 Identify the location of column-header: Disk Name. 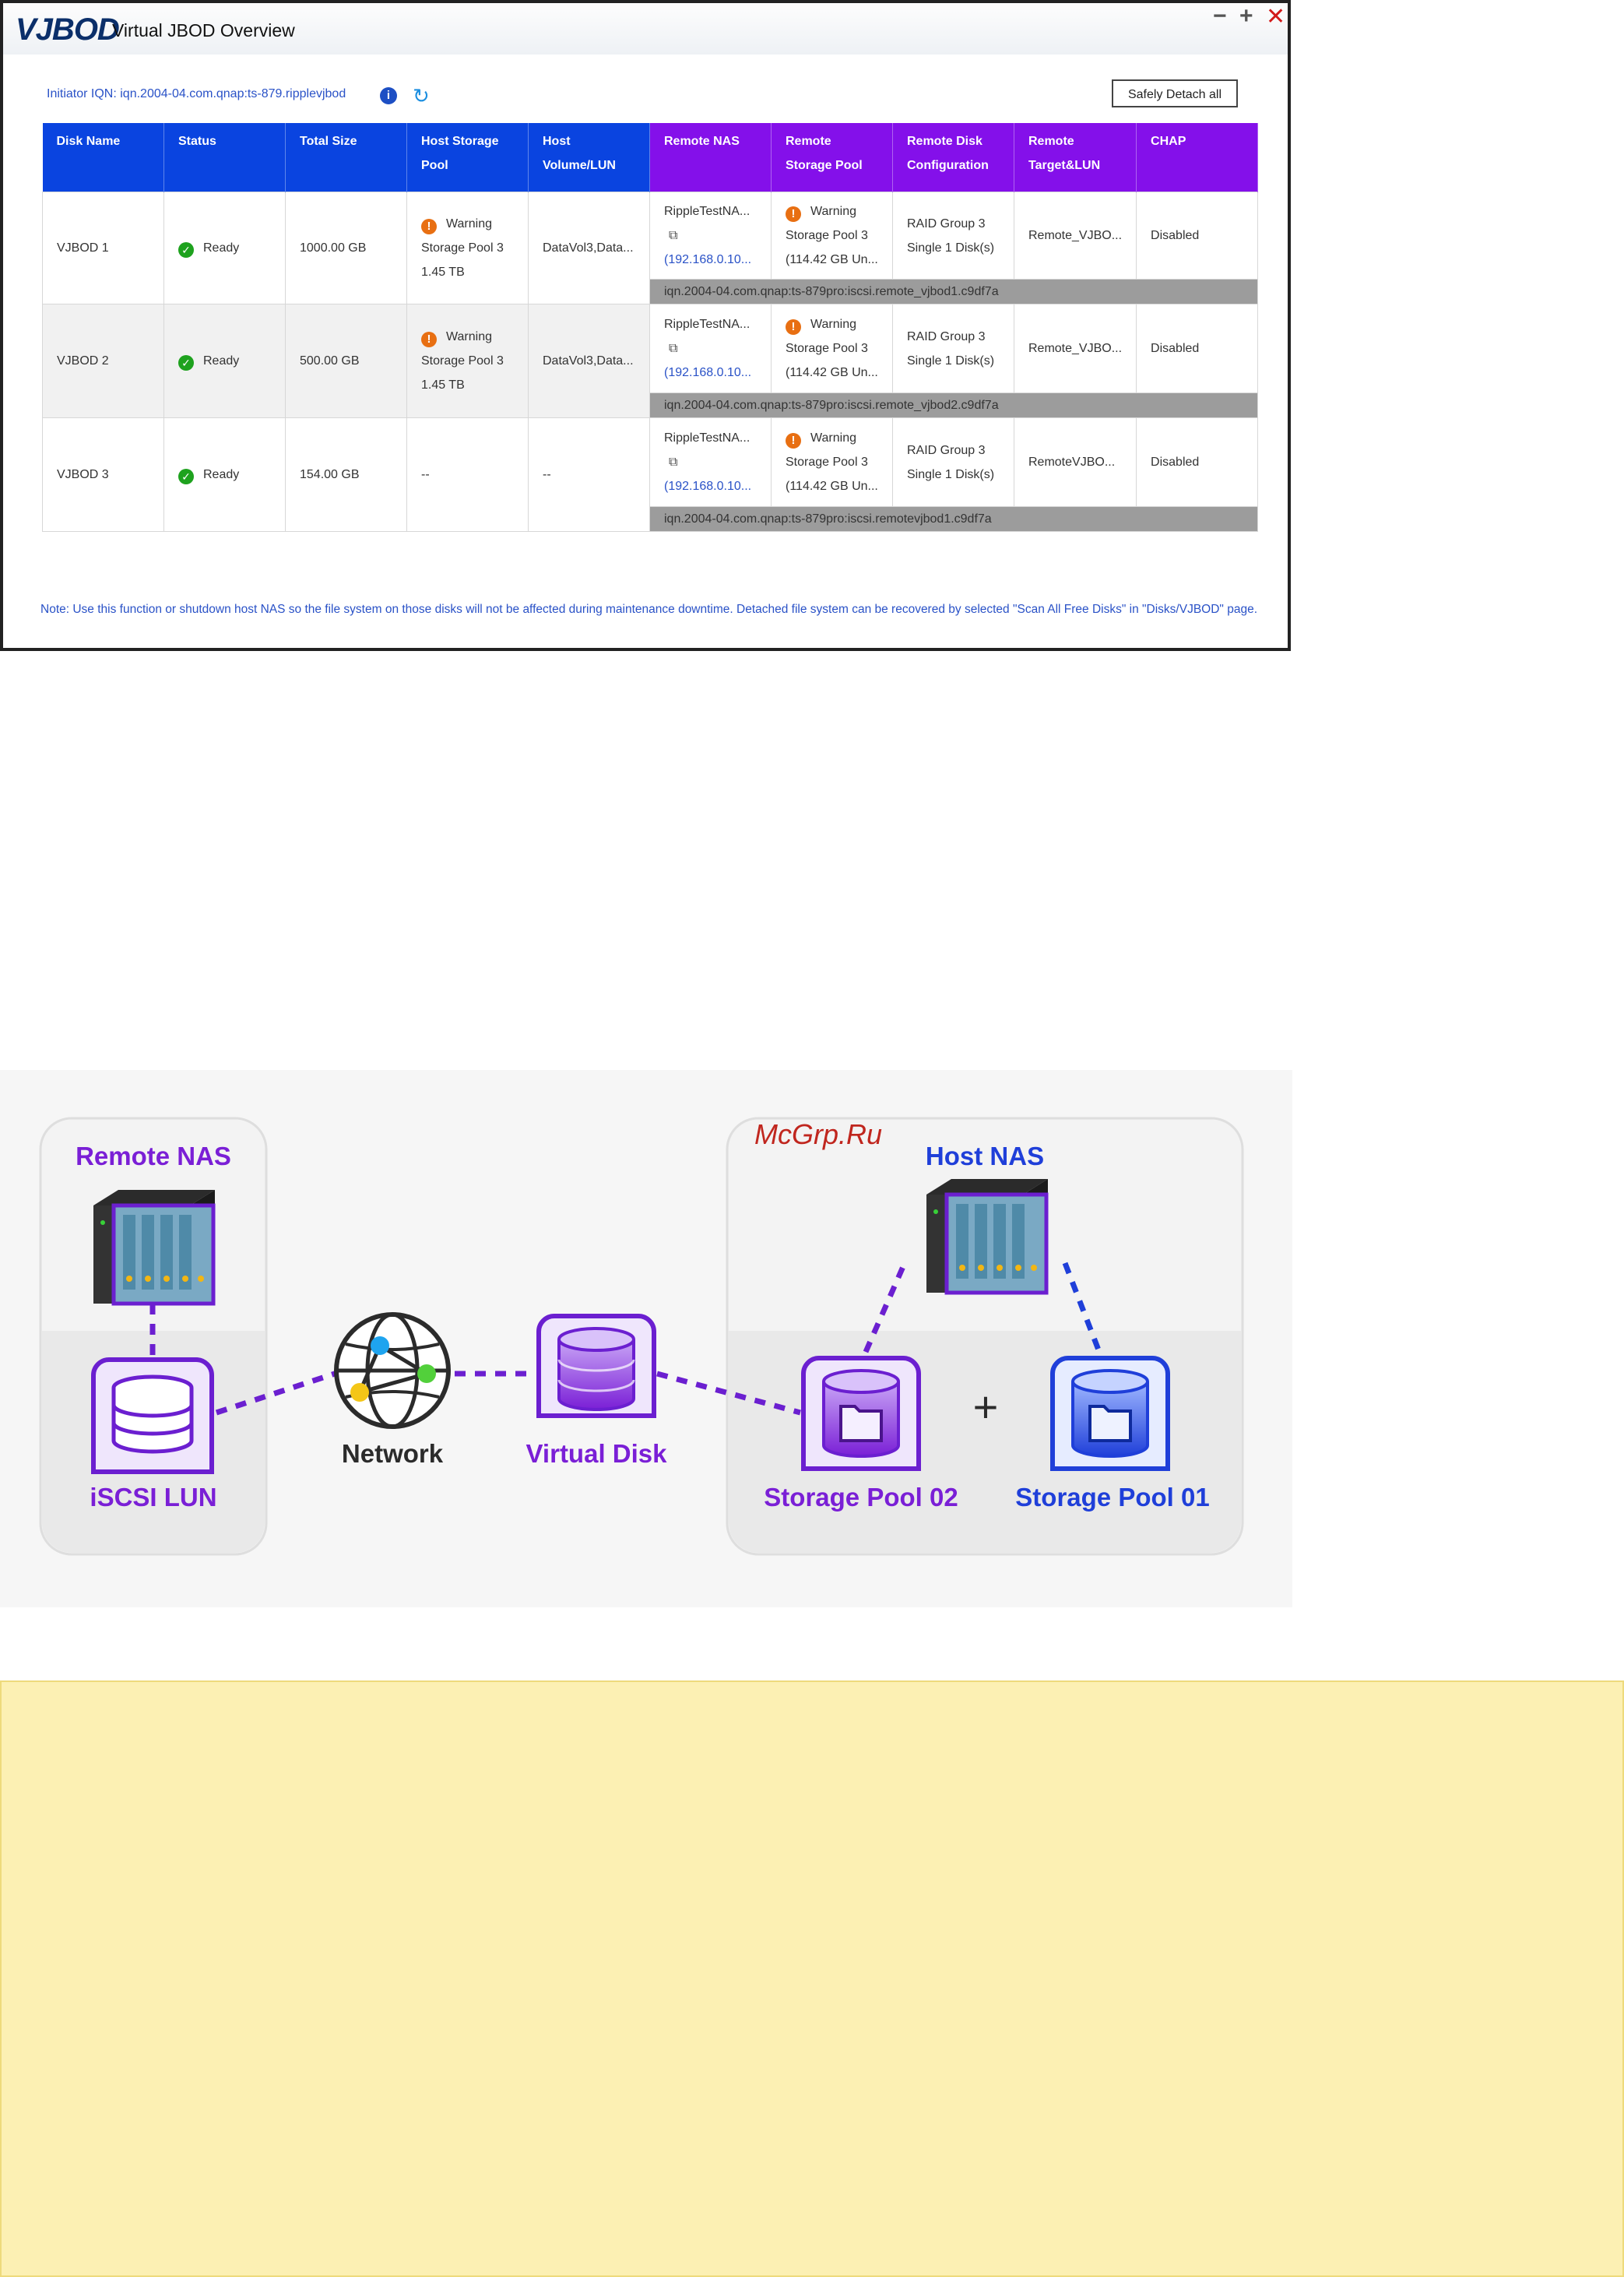
(103, 157).